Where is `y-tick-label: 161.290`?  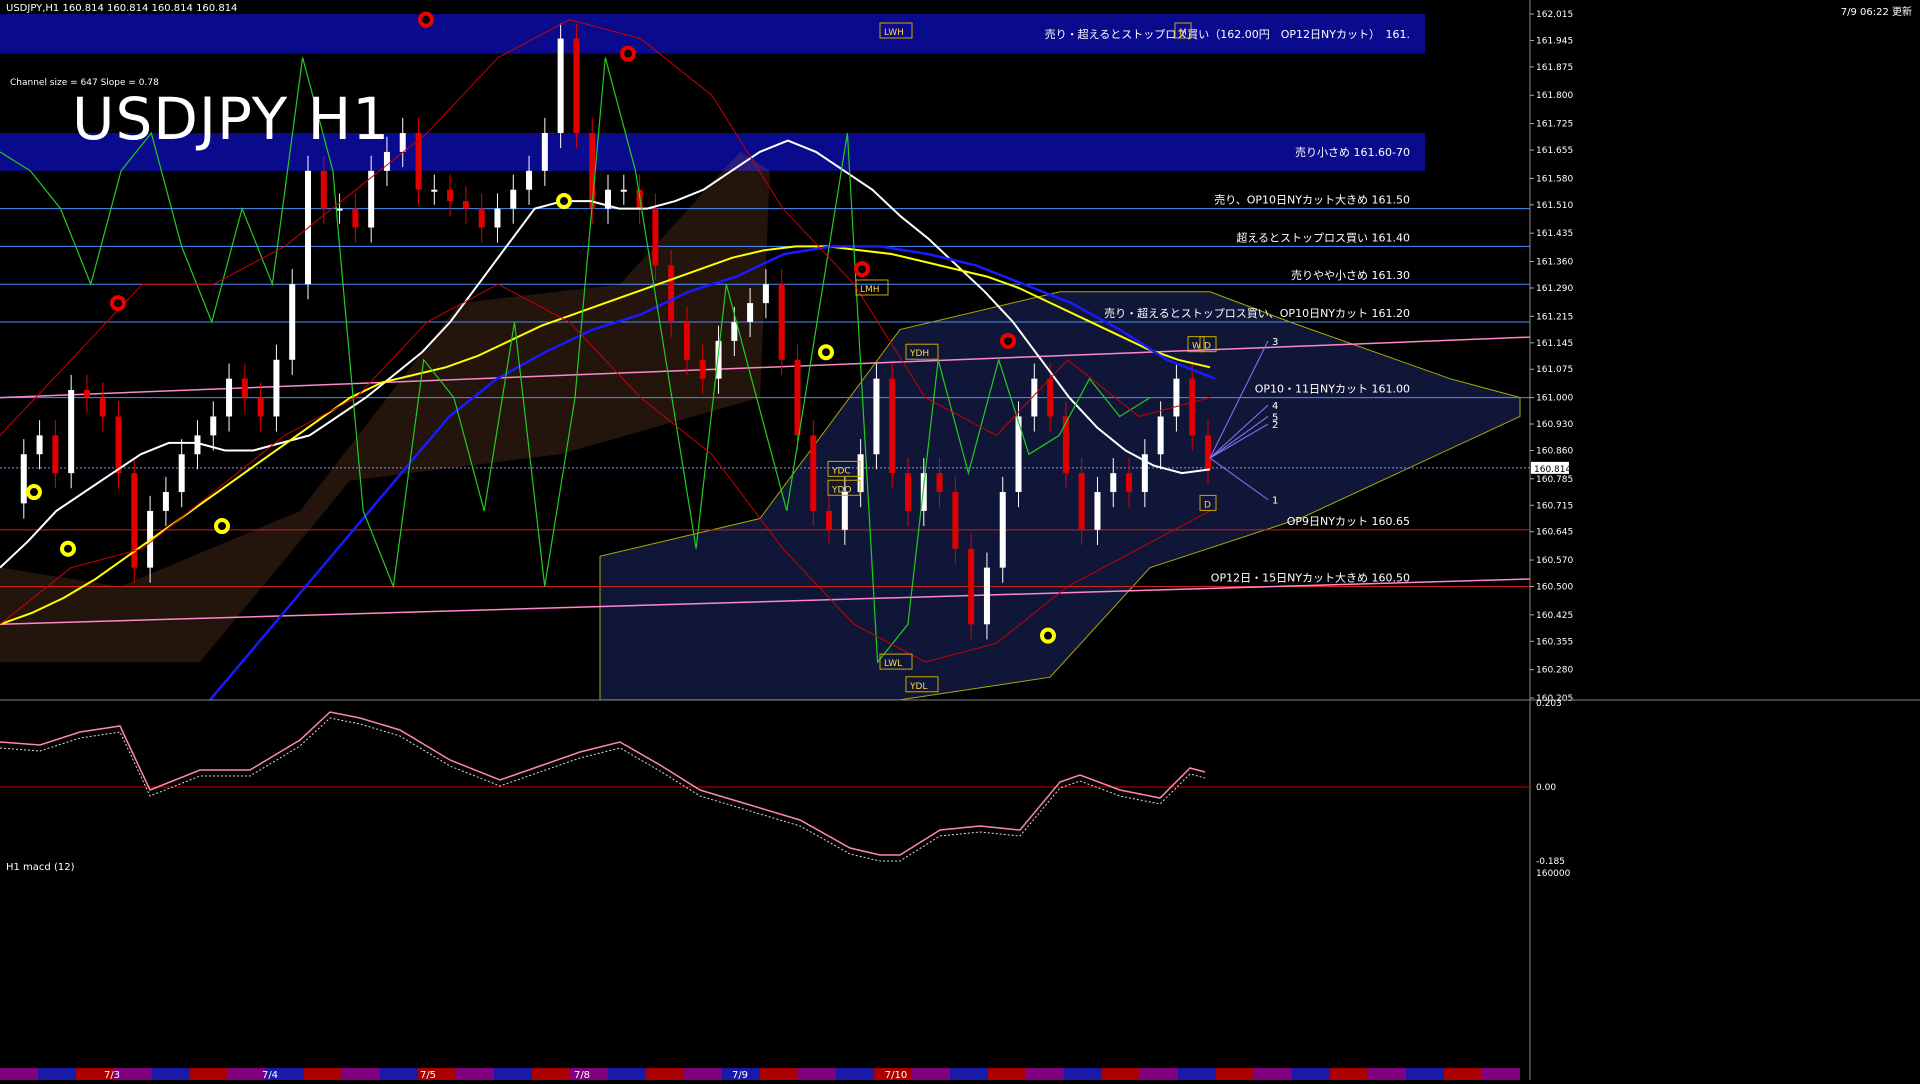
y-tick-label: 161.290 is located at coordinates (1554, 289).